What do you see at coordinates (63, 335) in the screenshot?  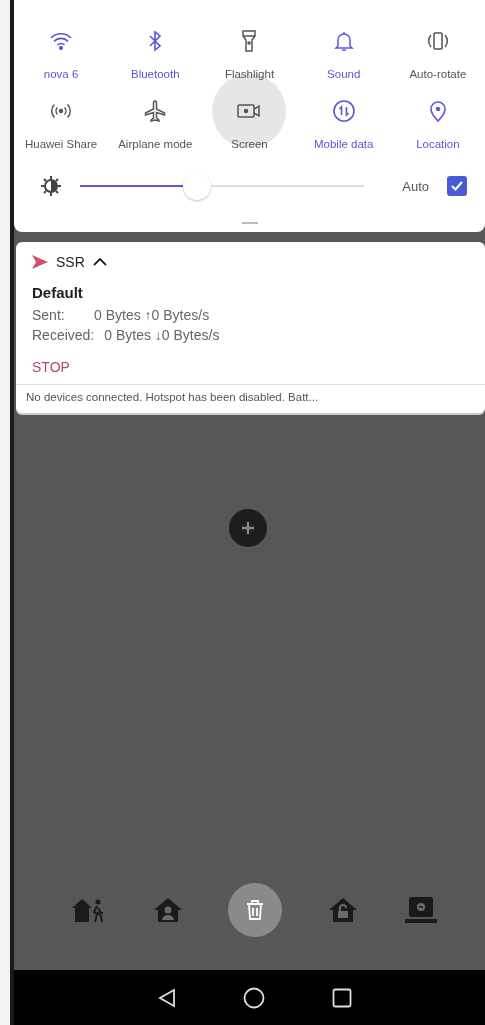 I see `stat-label: Received:` at bounding box center [63, 335].